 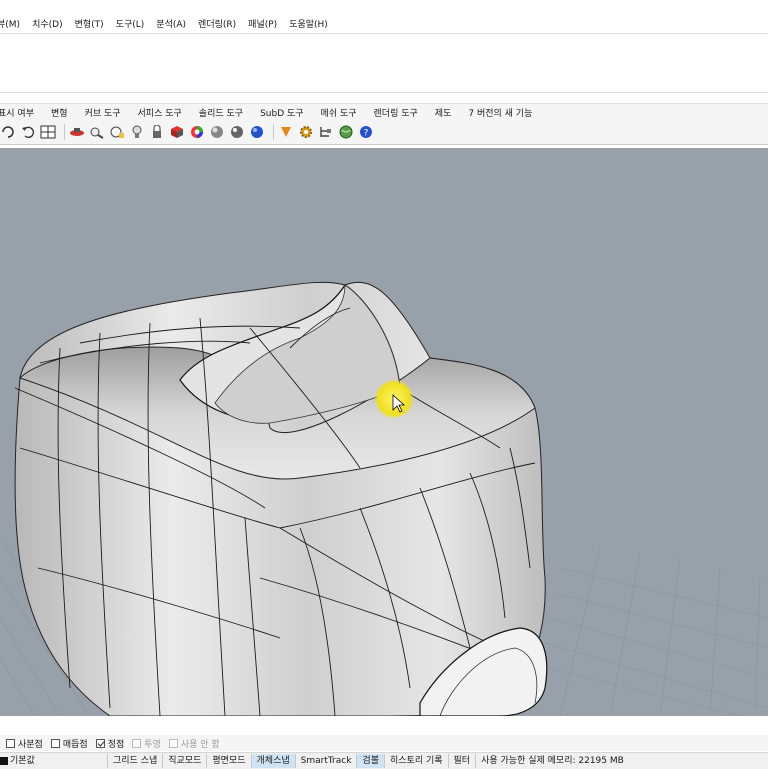 I want to click on tab-display: 표시 여부, so click(x=17, y=112).